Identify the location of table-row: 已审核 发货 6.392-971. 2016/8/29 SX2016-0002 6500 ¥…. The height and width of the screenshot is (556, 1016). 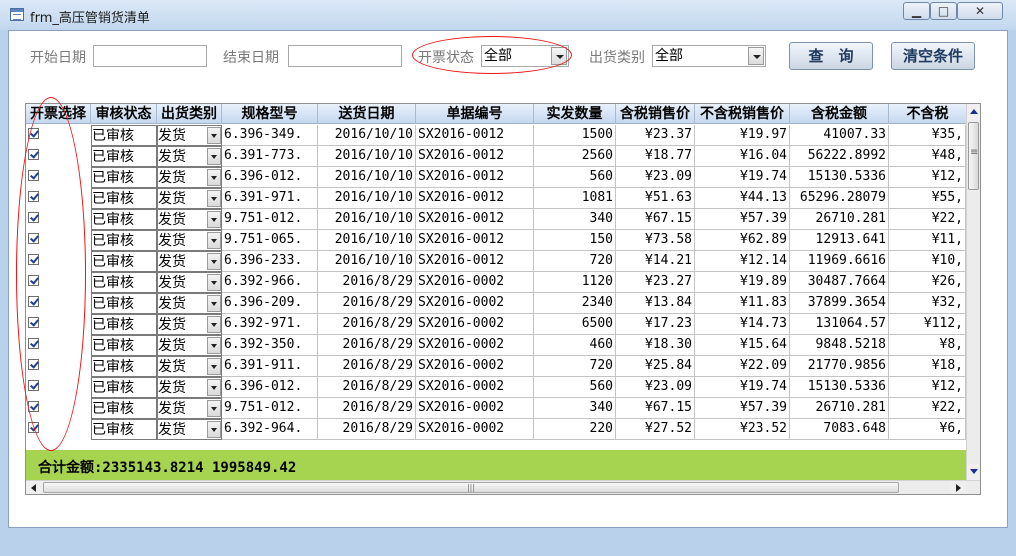
(496, 324).